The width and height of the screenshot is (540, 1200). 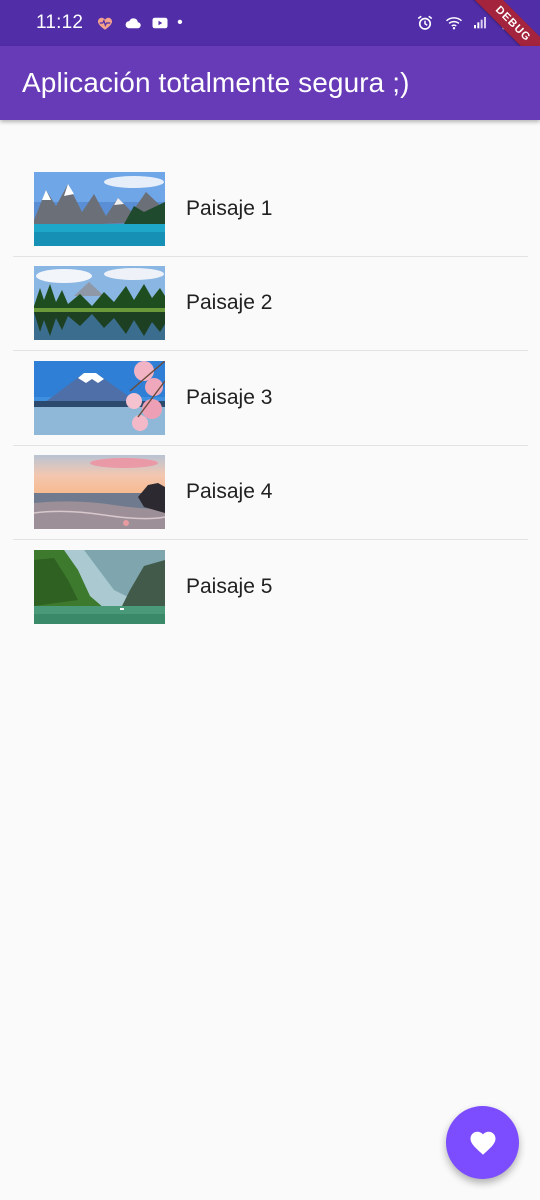 I want to click on list-item: Paisaje 4, so click(x=270, y=493).